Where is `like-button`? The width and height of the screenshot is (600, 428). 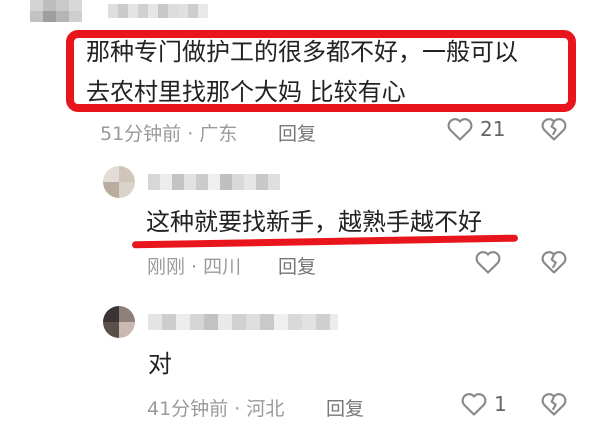
like-button is located at coordinates (488, 264).